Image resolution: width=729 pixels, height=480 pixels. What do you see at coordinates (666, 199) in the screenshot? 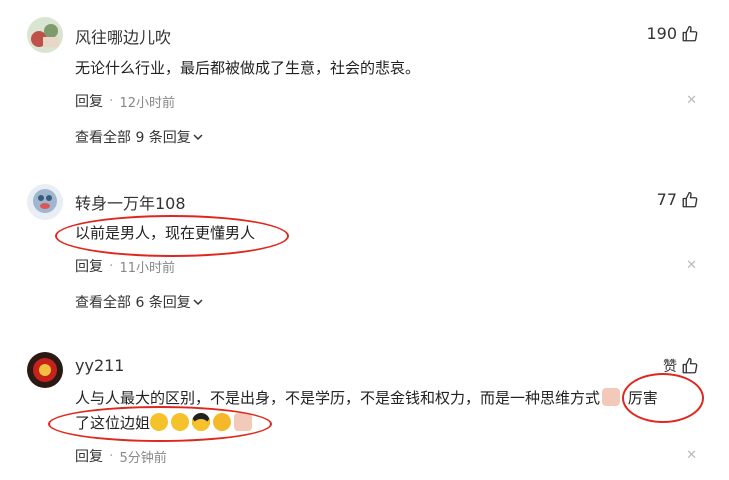
I see `like-count: 77` at bounding box center [666, 199].